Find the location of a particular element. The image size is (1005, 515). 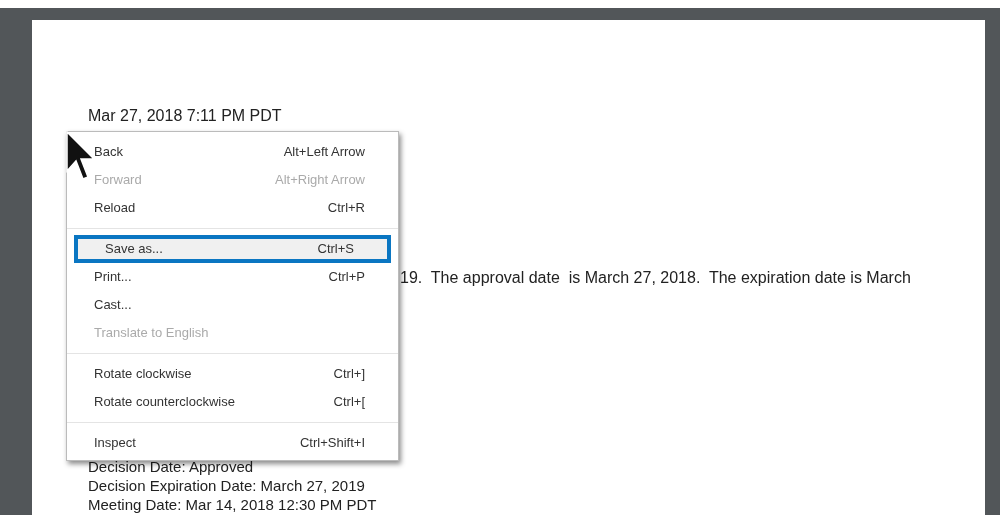

document-line: Meeting Date: Mar 14, 2018 12:30 PM PDT is located at coordinates (232, 504).